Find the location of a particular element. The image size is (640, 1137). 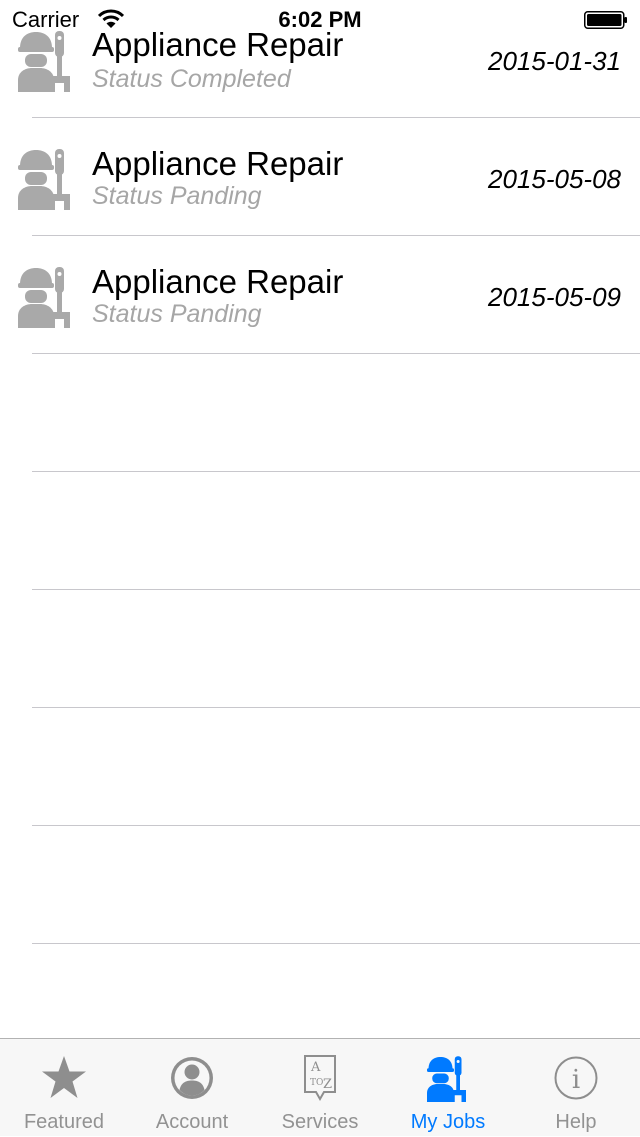

a-to-z-icon: A TO Z is located at coordinates (320, 1078).